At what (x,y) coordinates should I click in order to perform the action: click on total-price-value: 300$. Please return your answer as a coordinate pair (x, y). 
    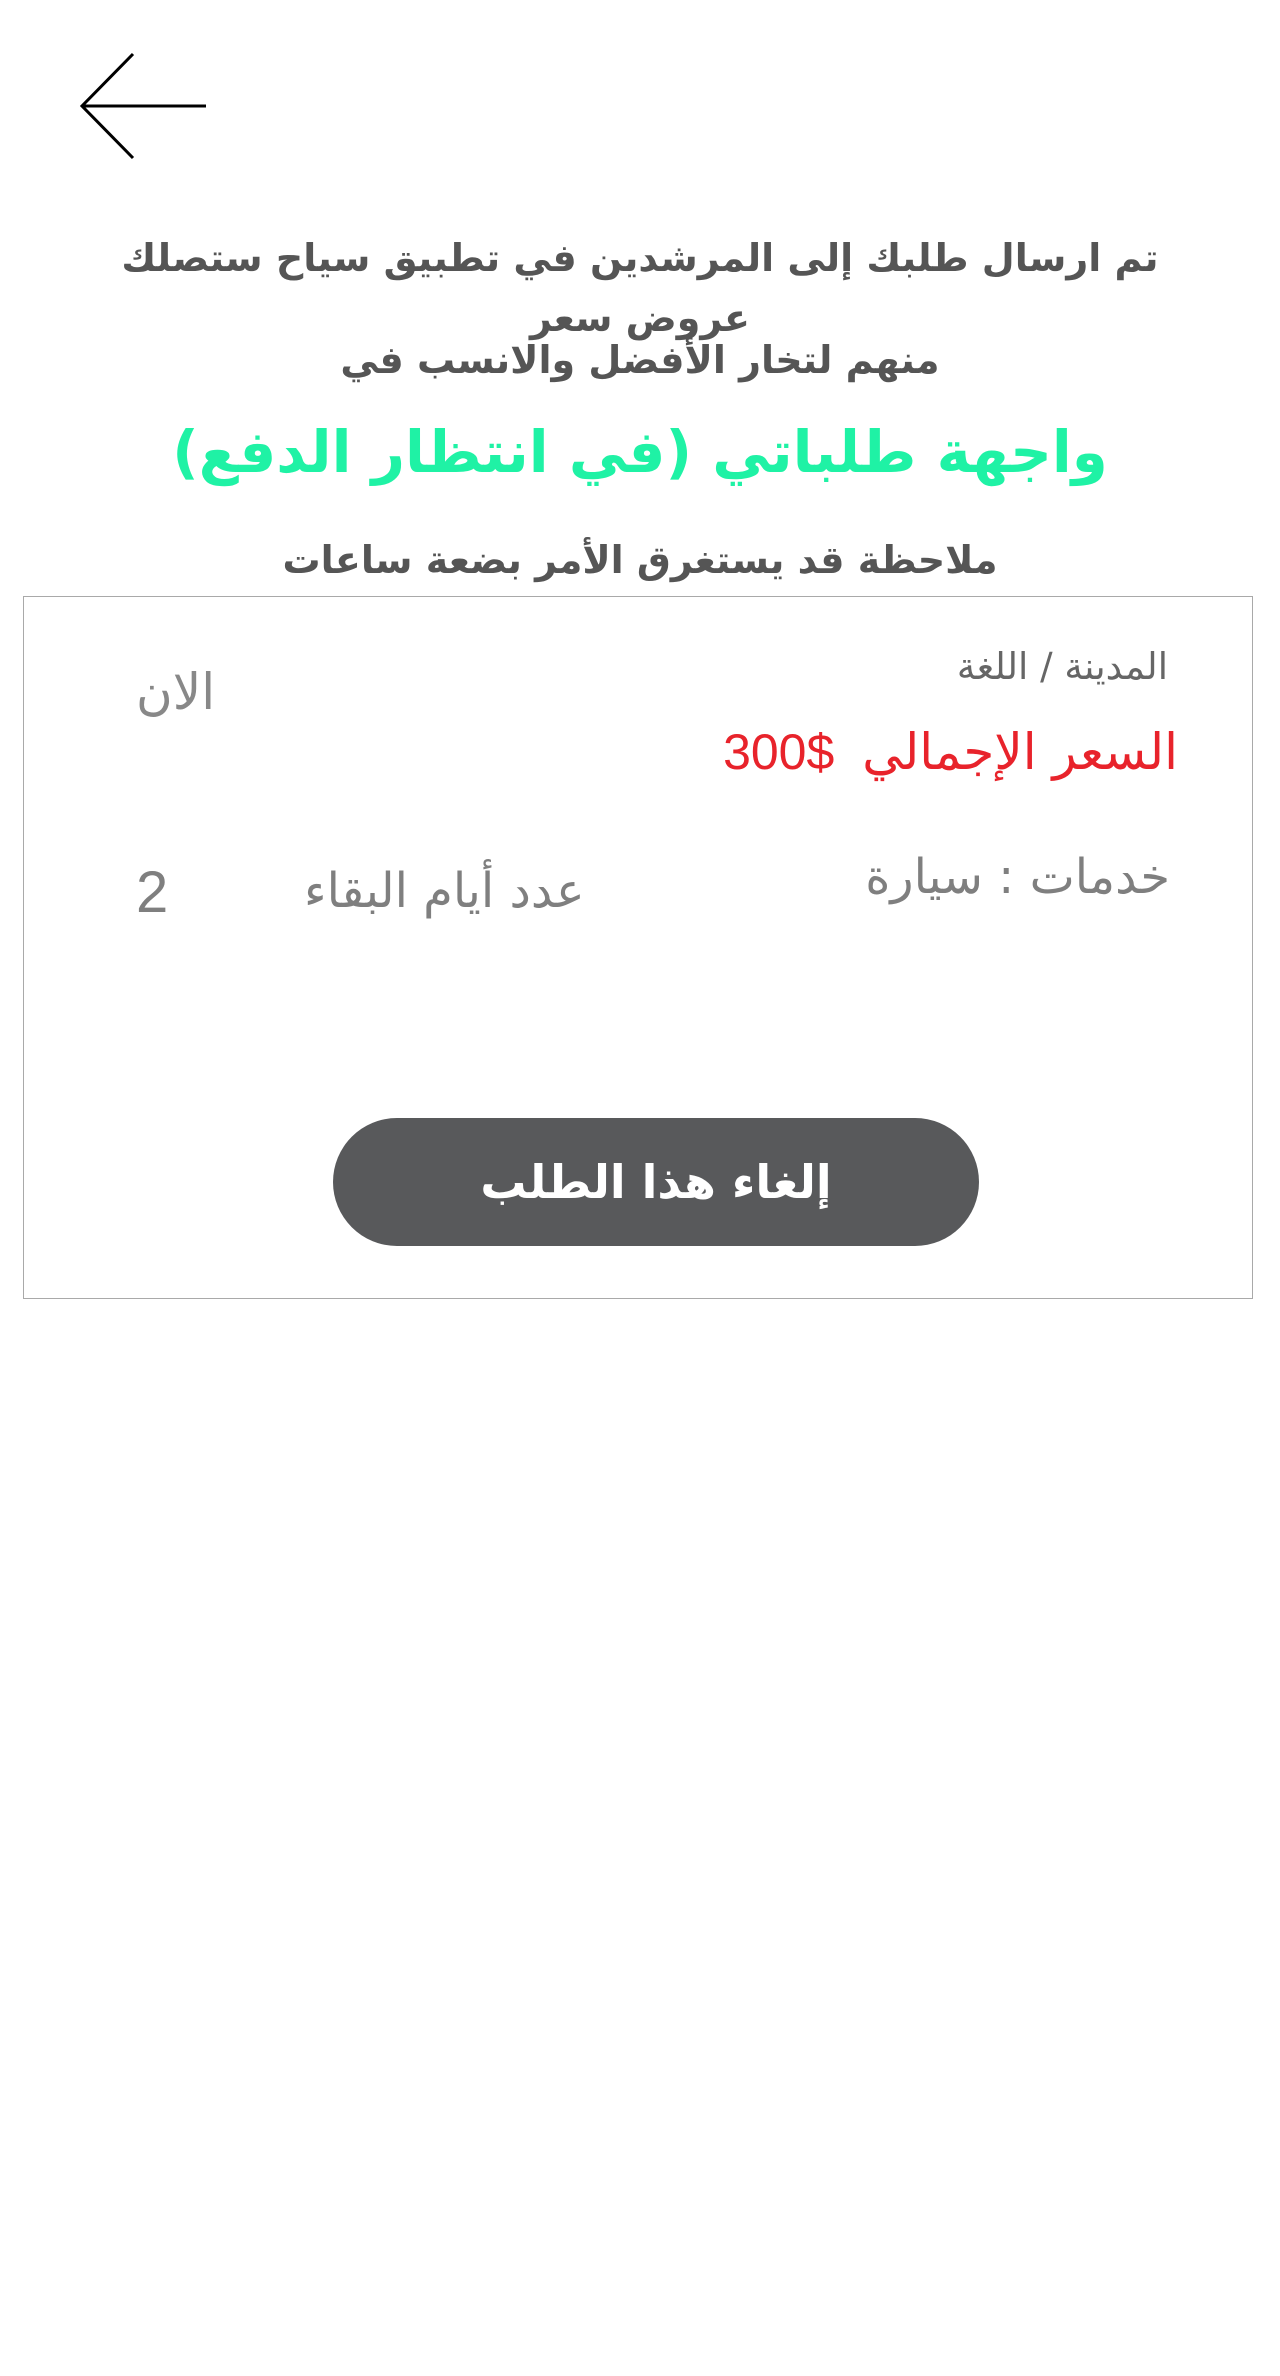
    Looking at the image, I should click on (779, 752).